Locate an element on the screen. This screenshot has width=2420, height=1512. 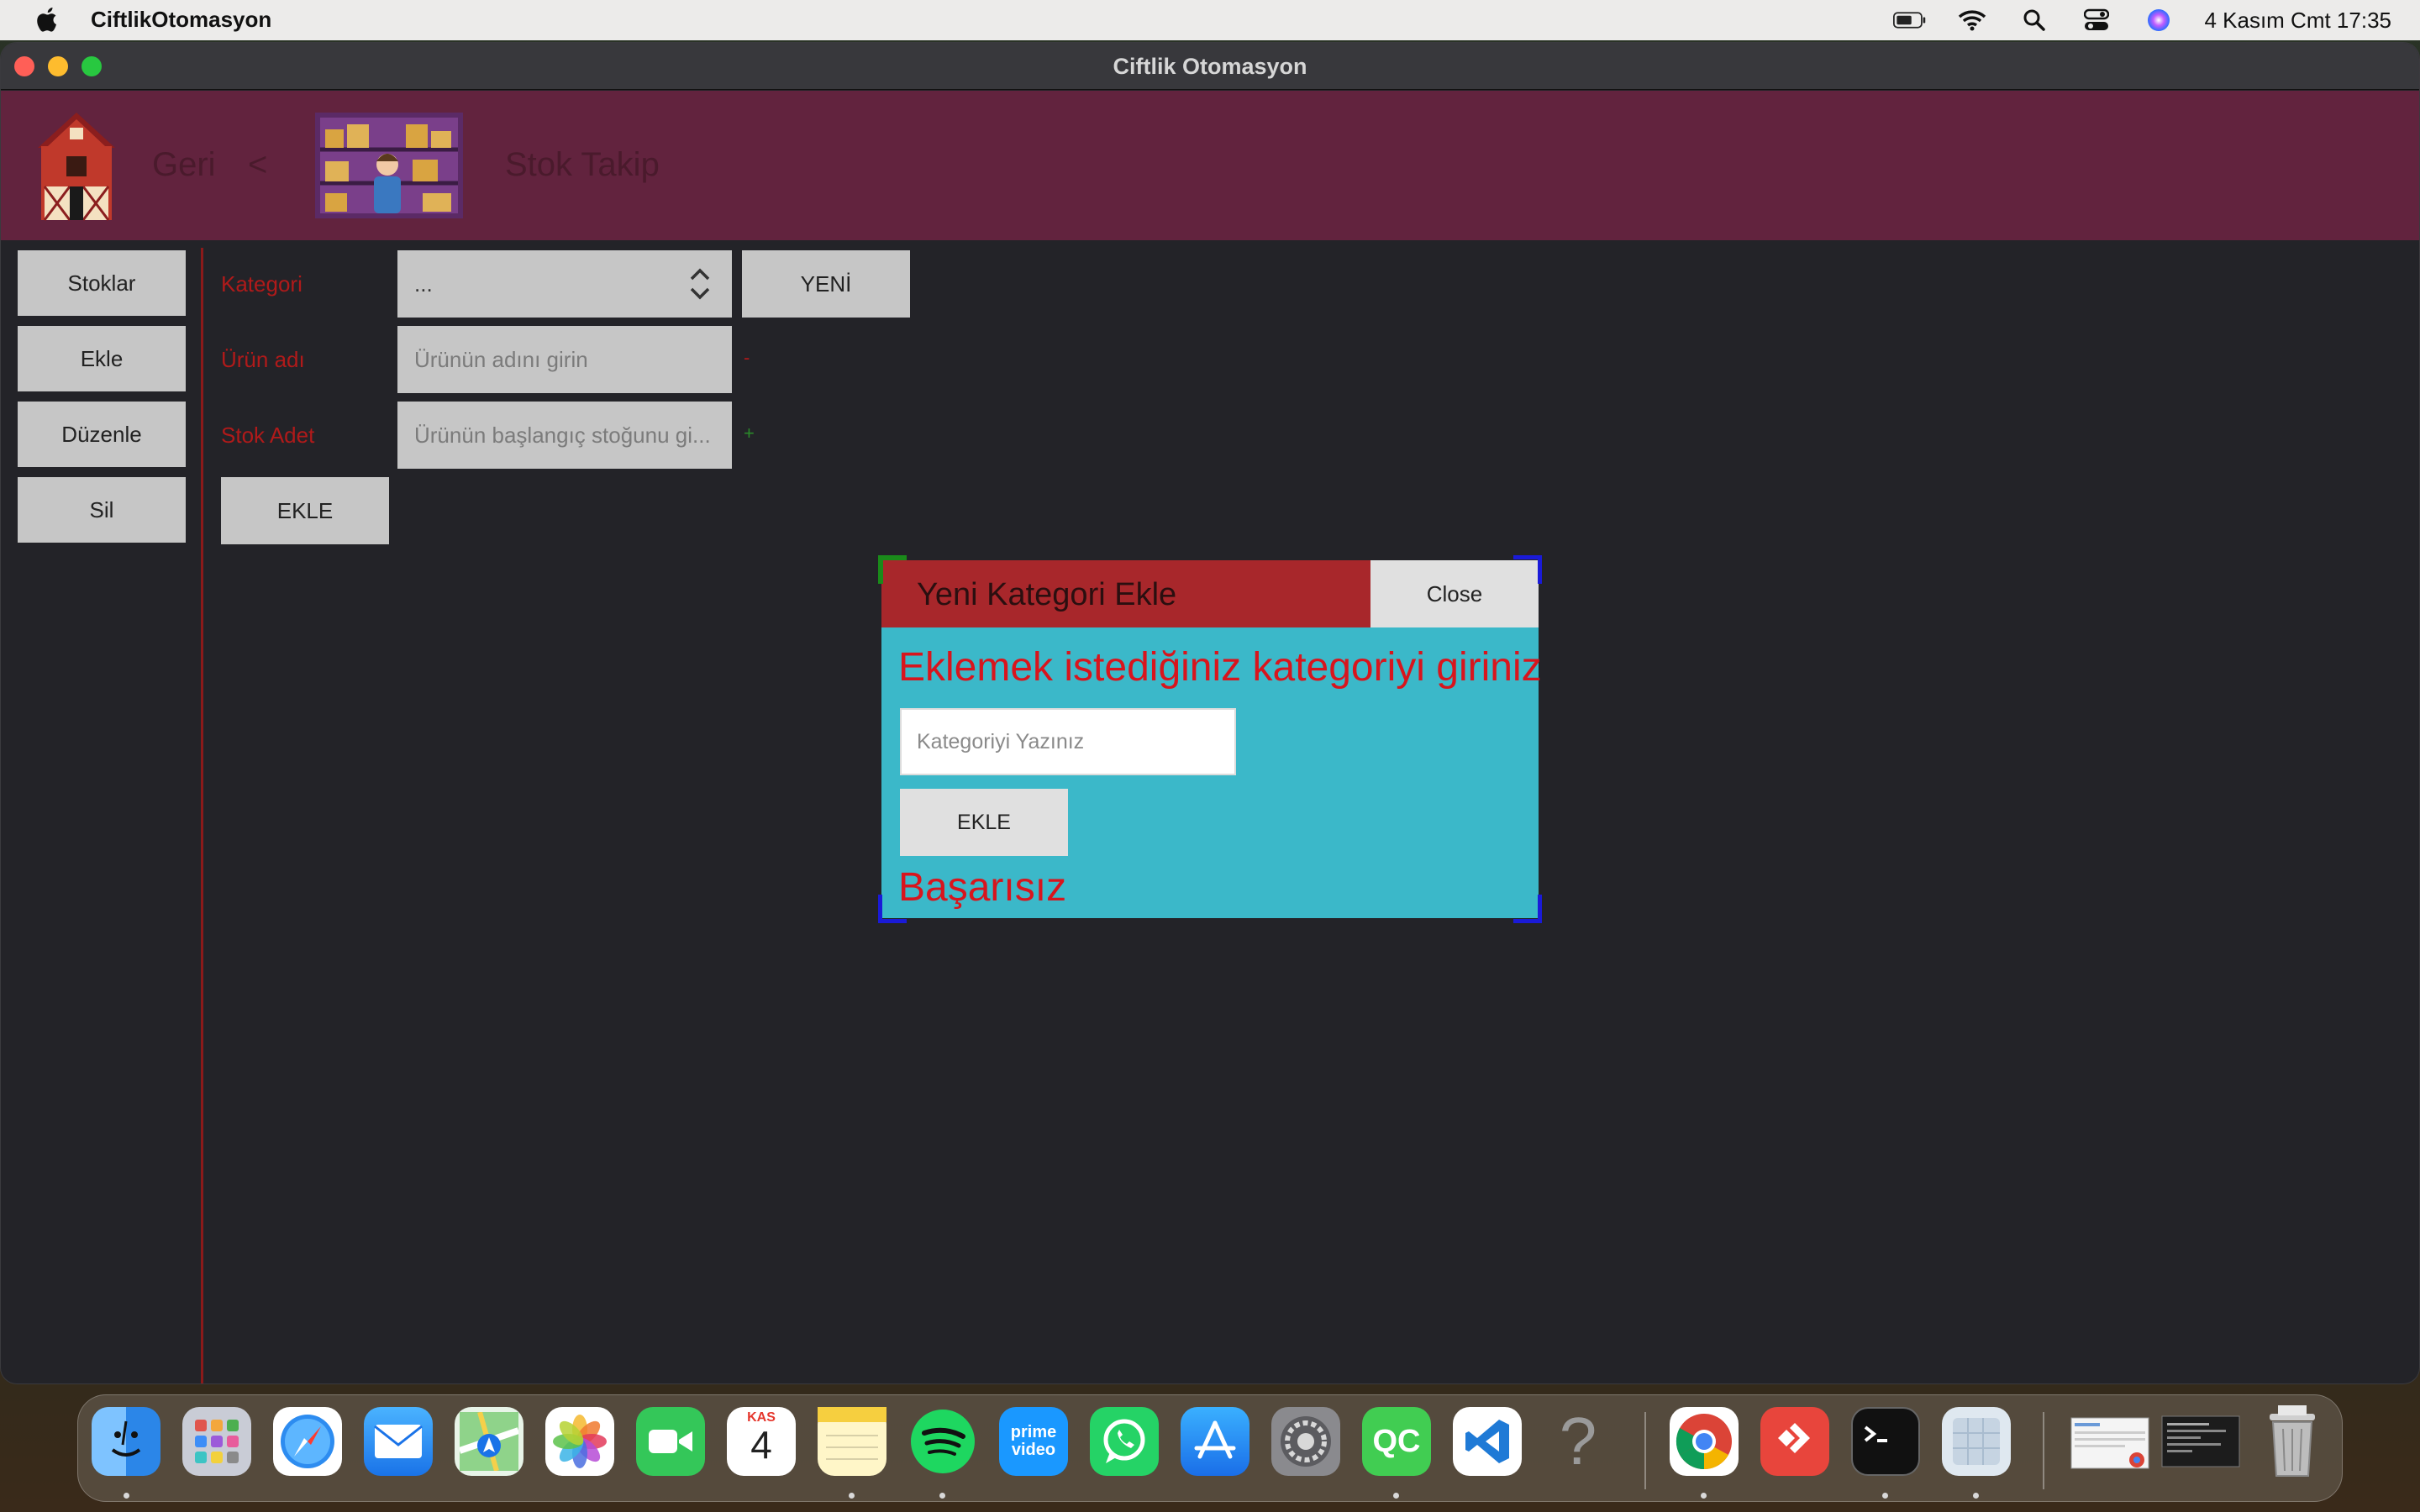
trash-icon is located at coordinates (2292, 1441).